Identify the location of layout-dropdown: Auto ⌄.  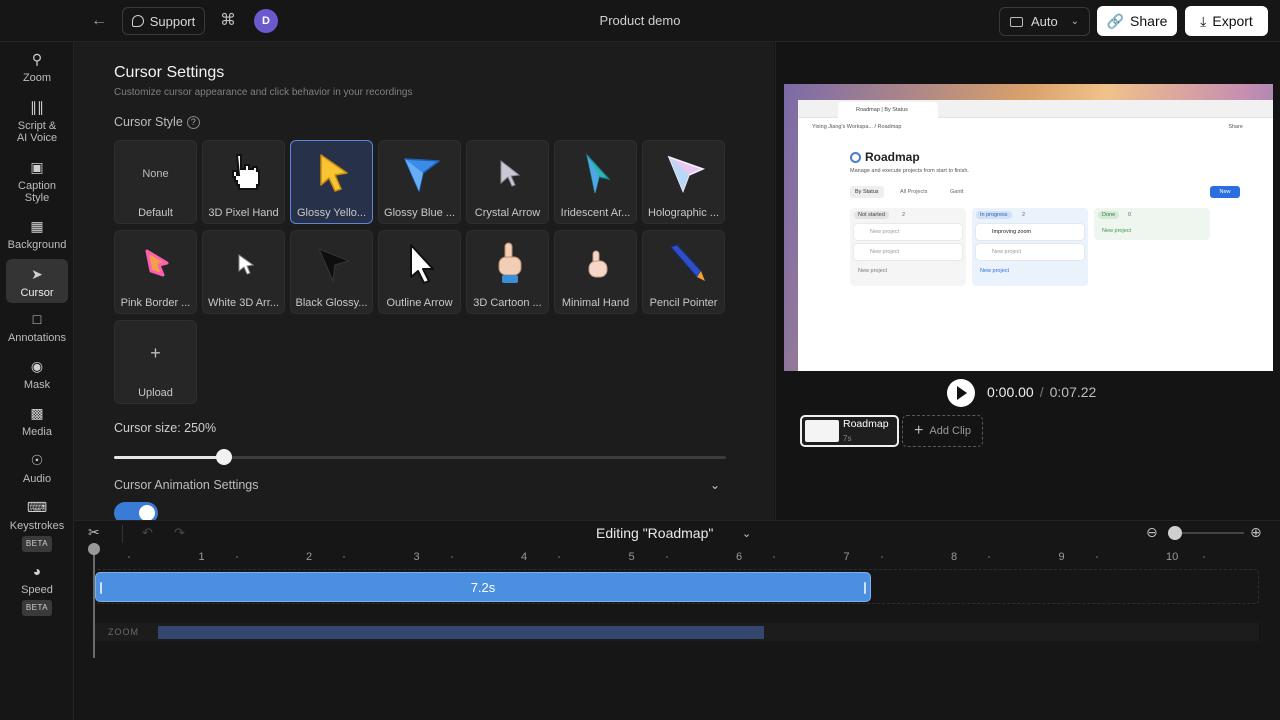
(1044, 21).